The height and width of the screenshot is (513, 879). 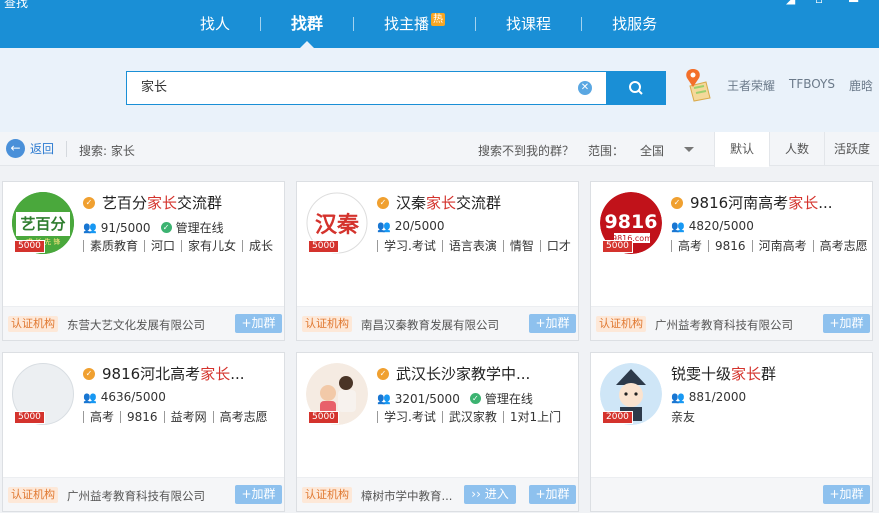 What do you see at coordinates (731, 432) in the screenshot?
I see `group-card: 2000 锐雯十级 家长群 👥 881/2000 亲友 +加群` at bounding box center [731, 432].